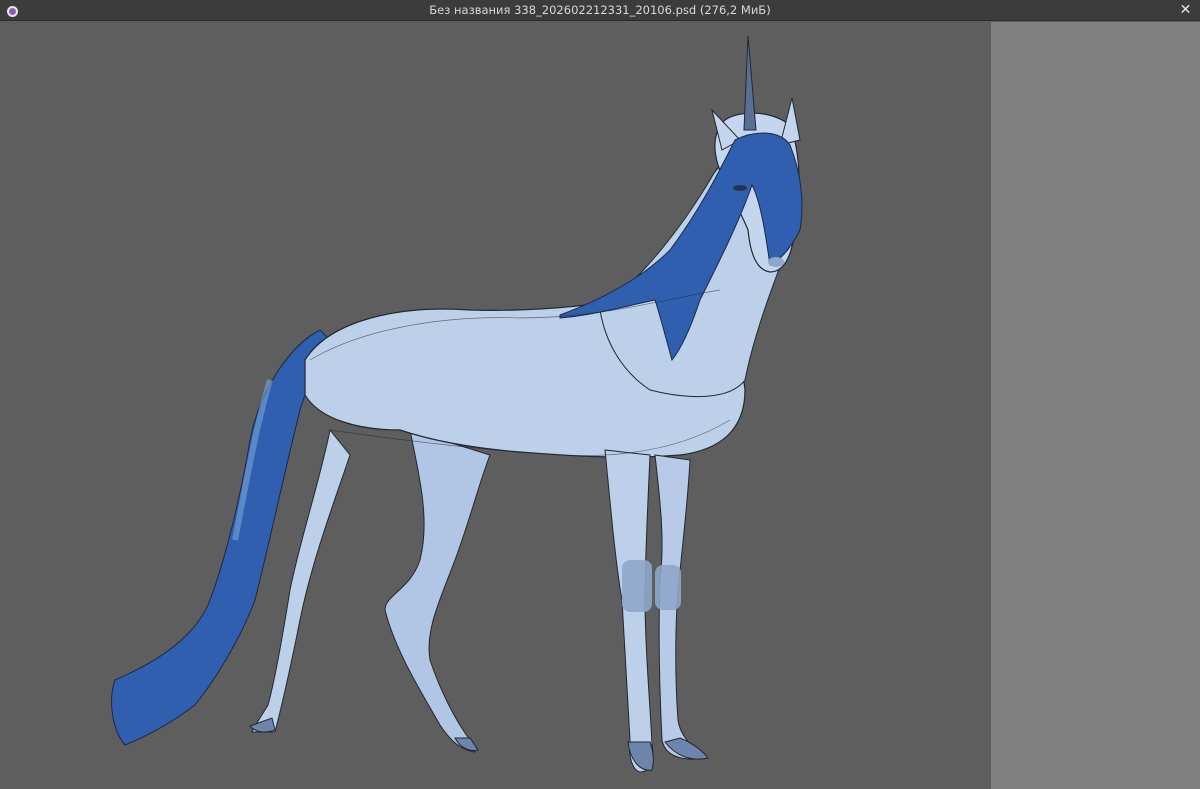 This screenshot has height=789, width=1200. What do you see at coordinates (221, 537) in the screenshot?
I see `tail` at bounding box center [221, 537].